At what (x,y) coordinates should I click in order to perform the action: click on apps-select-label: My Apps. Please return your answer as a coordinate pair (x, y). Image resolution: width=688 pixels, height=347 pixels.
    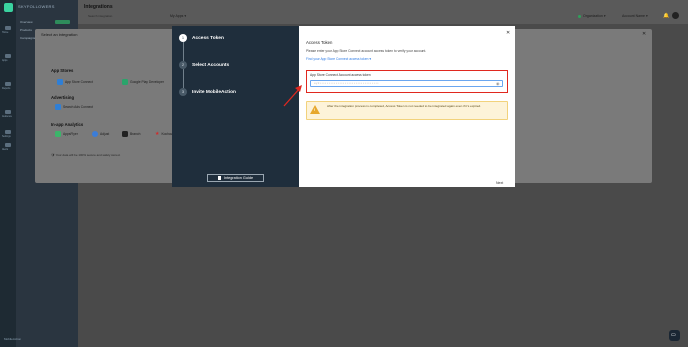
    Looking at the image, I should click on (177, 16).